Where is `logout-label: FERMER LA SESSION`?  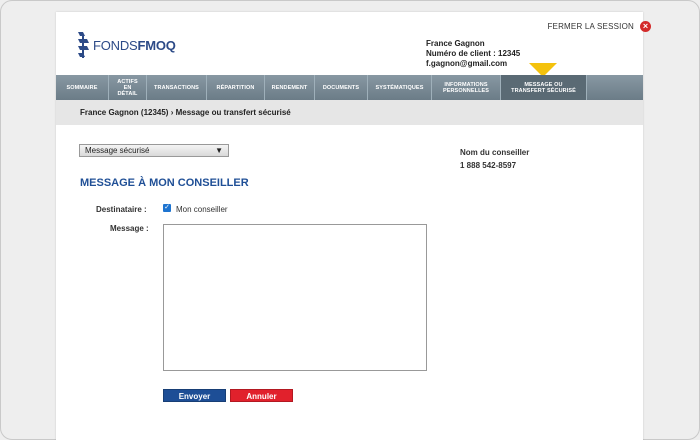 logout-label: FERMER LA SESSION is located at coordinates (590, 26).